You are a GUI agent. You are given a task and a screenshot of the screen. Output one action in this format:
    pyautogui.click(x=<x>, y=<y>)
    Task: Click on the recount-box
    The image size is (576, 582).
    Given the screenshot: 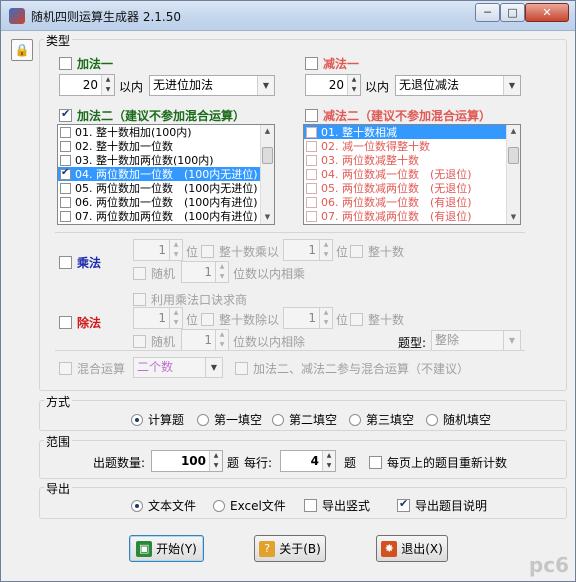 What is the action you would take?
    pyautogui.click(x=375, y=462)
    